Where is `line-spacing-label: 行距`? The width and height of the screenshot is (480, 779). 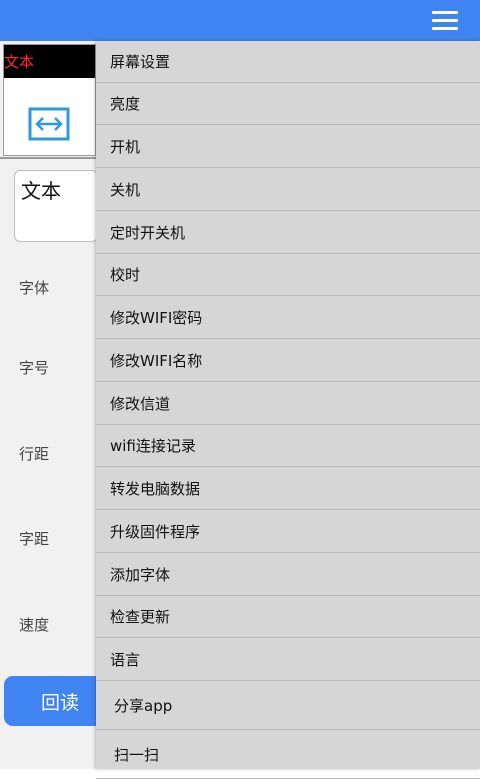 line-spacing-label: 行距 is located at coordinates (34, 454).